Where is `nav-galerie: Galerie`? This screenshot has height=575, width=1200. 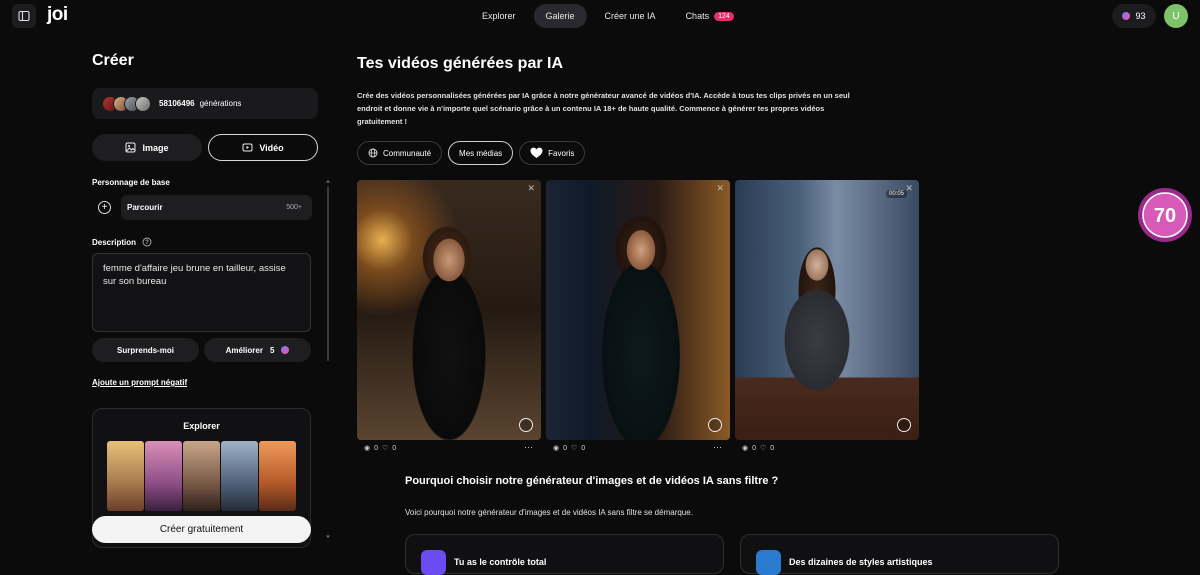 nav-galerie: Galerie is located at coordinates (560, 16).